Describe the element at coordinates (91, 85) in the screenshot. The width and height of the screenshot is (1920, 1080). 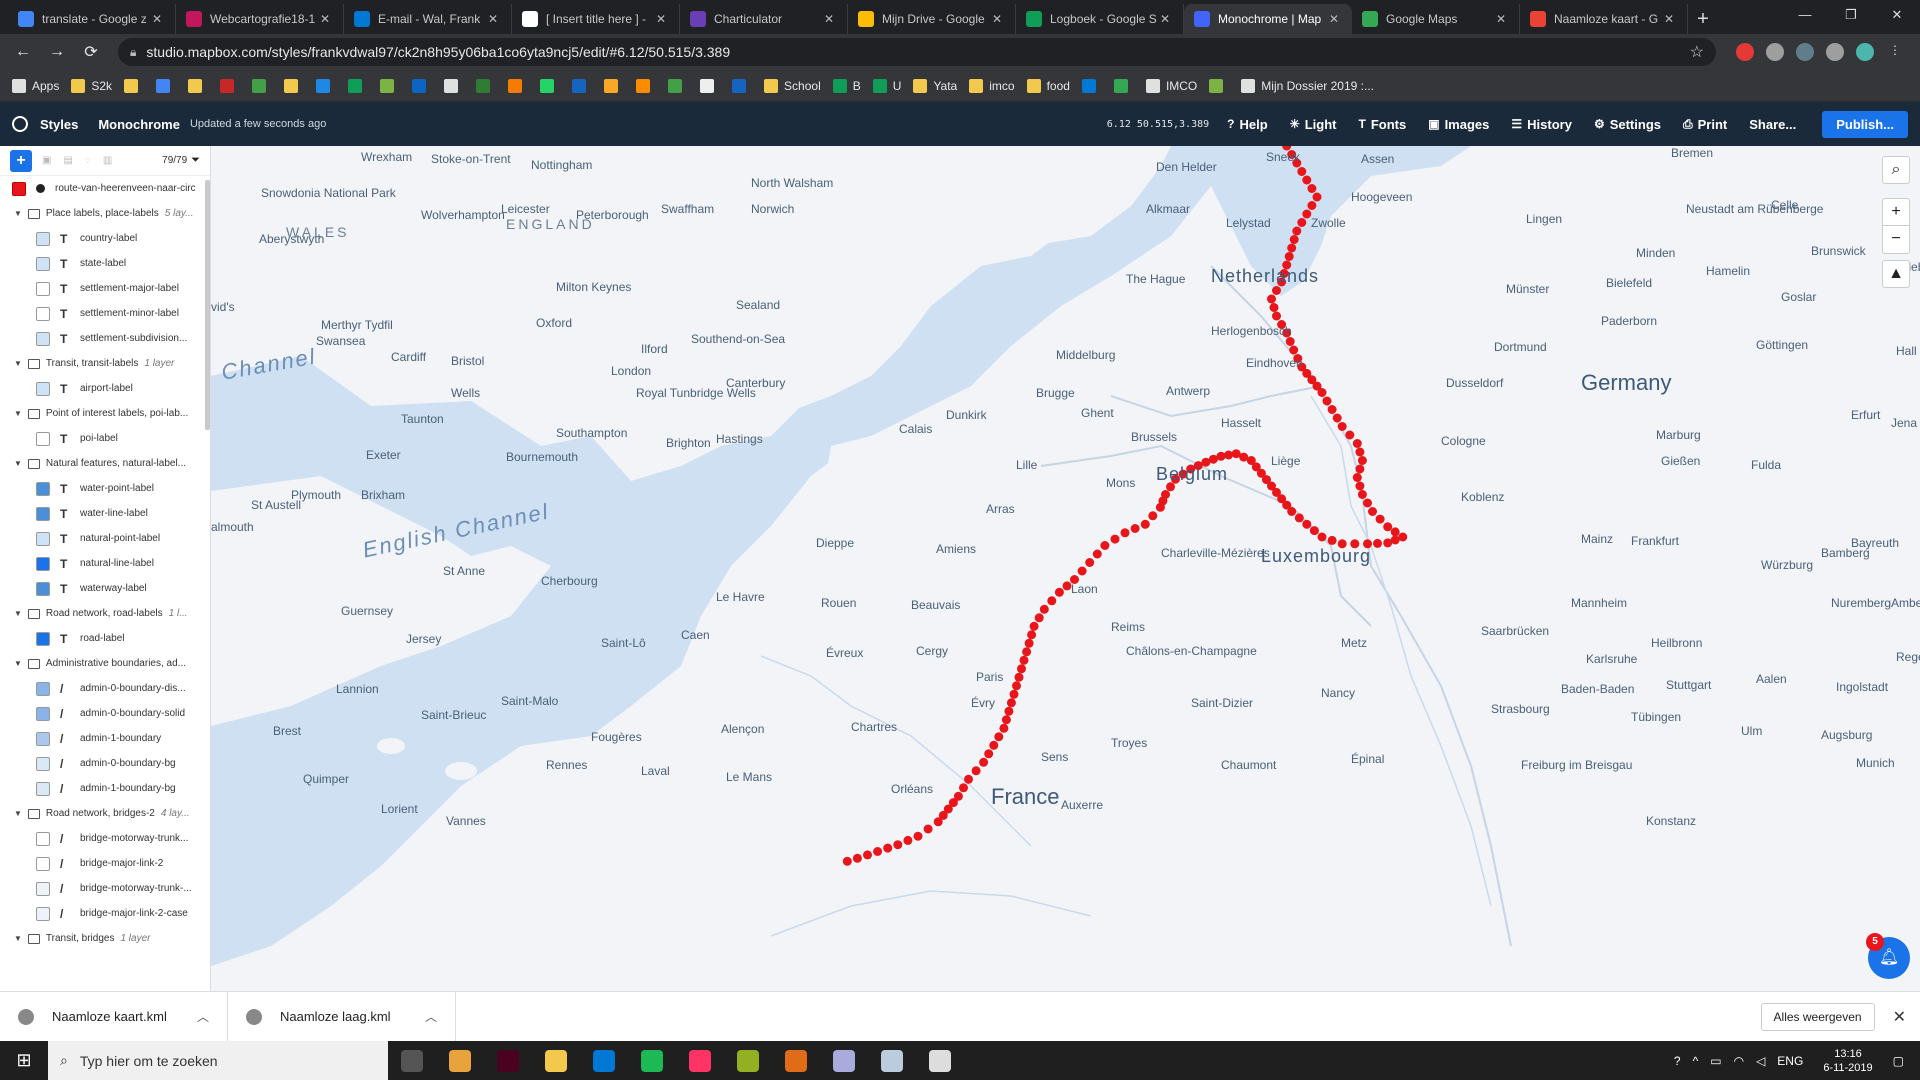
I see `bookmark-item: S2k` at that location.